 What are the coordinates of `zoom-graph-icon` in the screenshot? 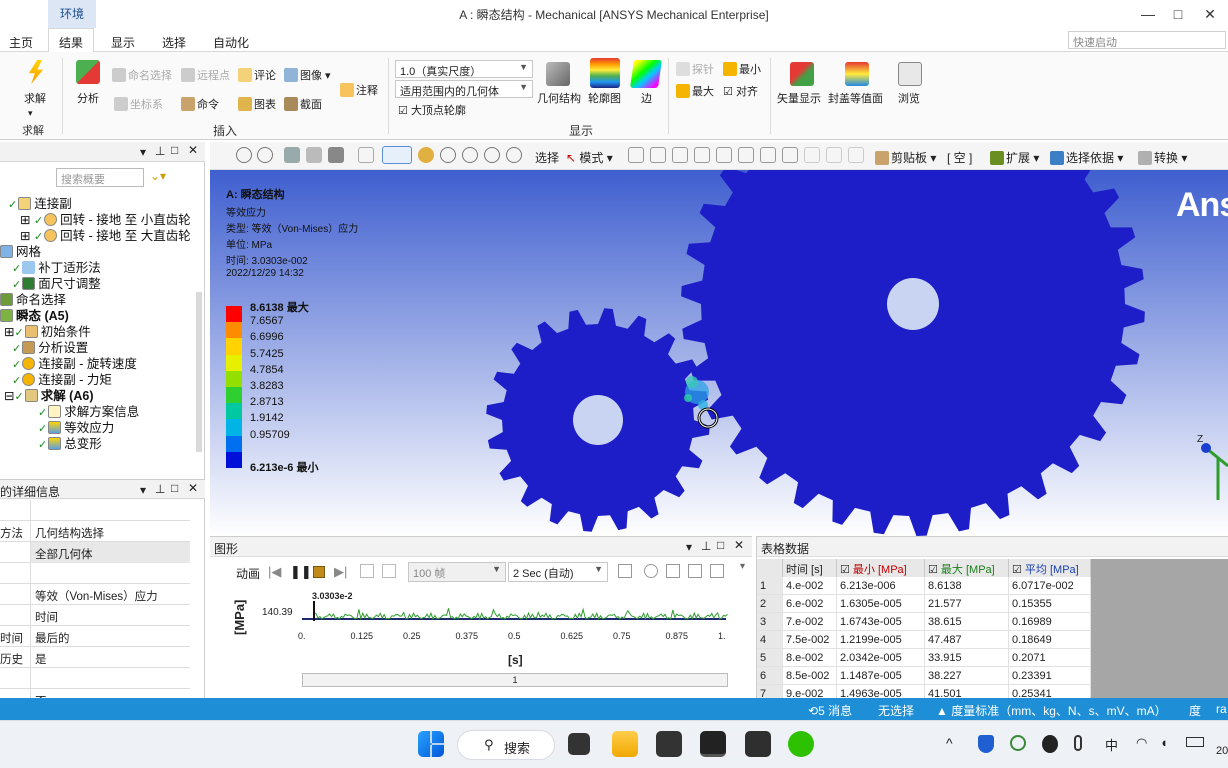 It's located at (651, 571).